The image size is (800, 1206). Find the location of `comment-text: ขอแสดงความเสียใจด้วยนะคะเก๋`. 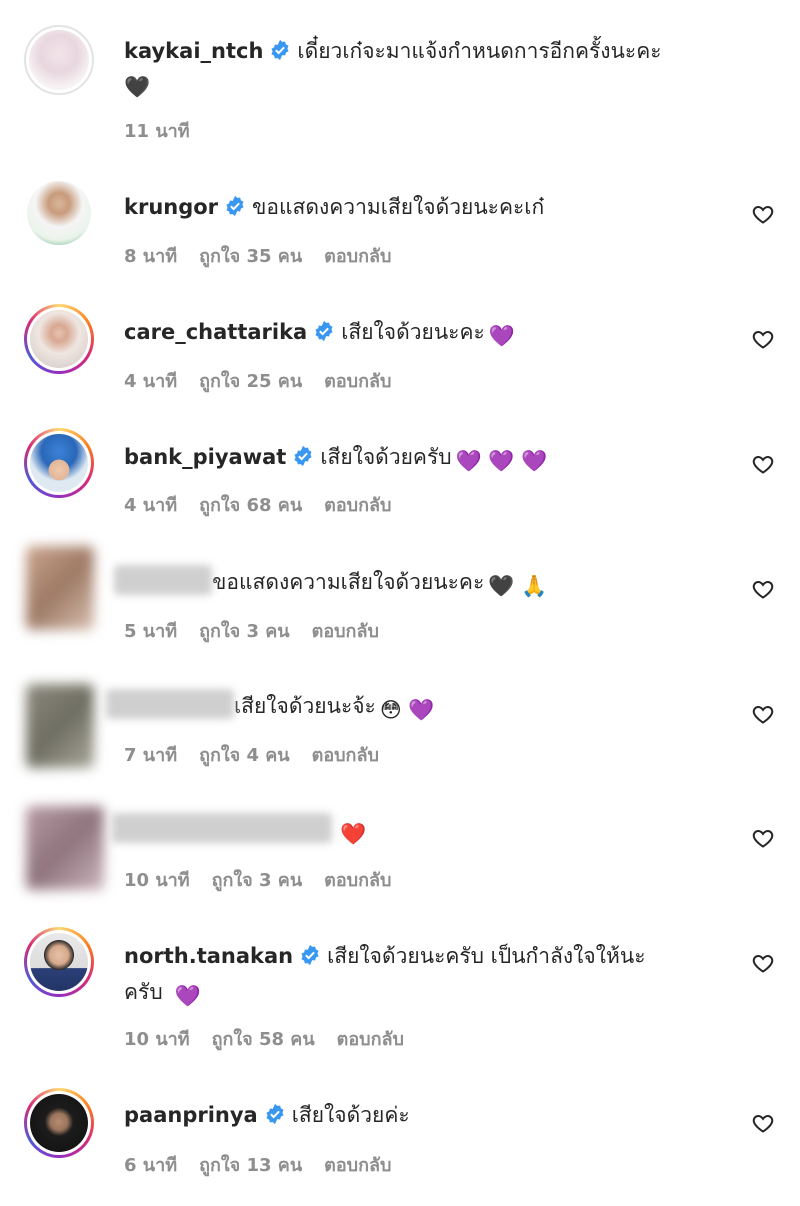

comment-text: ขอแสดงความเสียใจด้วยนะคะเก๋ is located at coordinates (398, 207).